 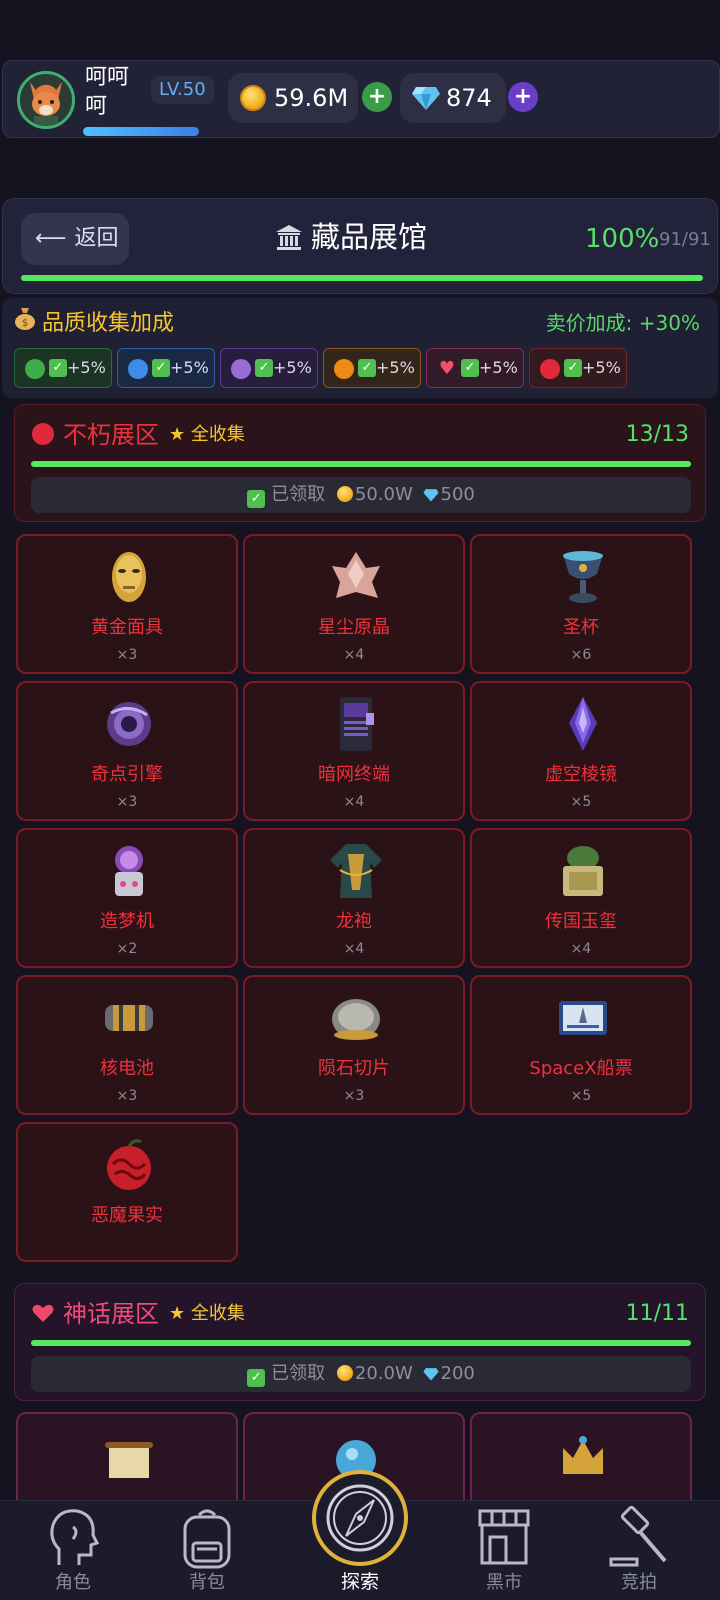 What do you see at coordinates (354, 802) in the screenshot?
I see `item-qty: ×4` at bounding box center [354, 802].